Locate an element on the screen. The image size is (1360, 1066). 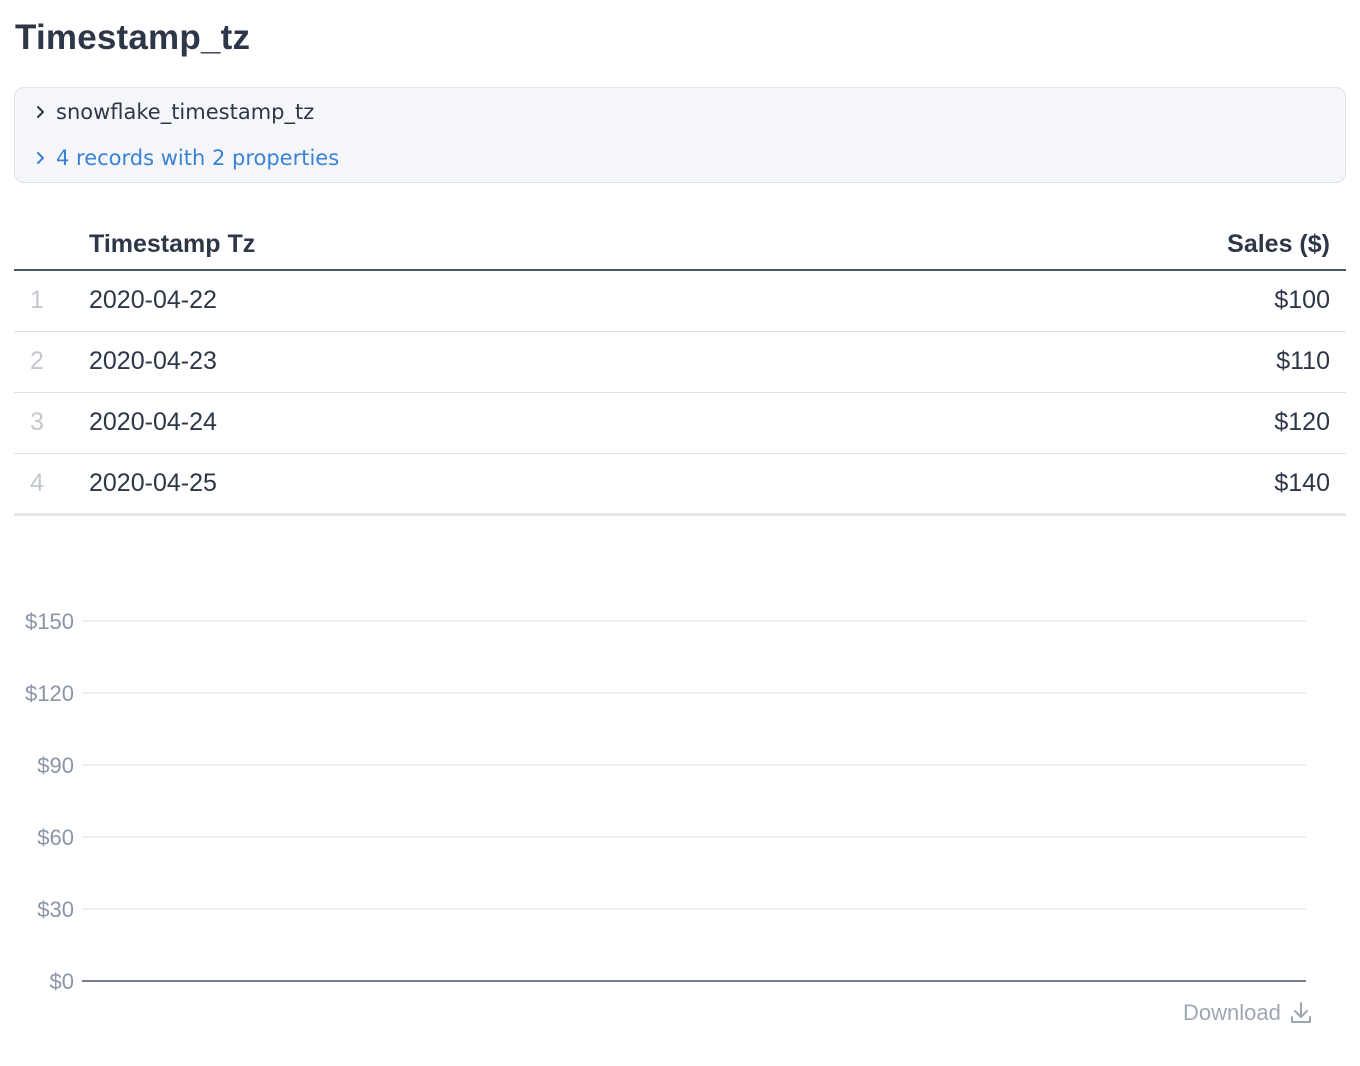
sales-cell: $120 is located at coordinates (1084, 423).